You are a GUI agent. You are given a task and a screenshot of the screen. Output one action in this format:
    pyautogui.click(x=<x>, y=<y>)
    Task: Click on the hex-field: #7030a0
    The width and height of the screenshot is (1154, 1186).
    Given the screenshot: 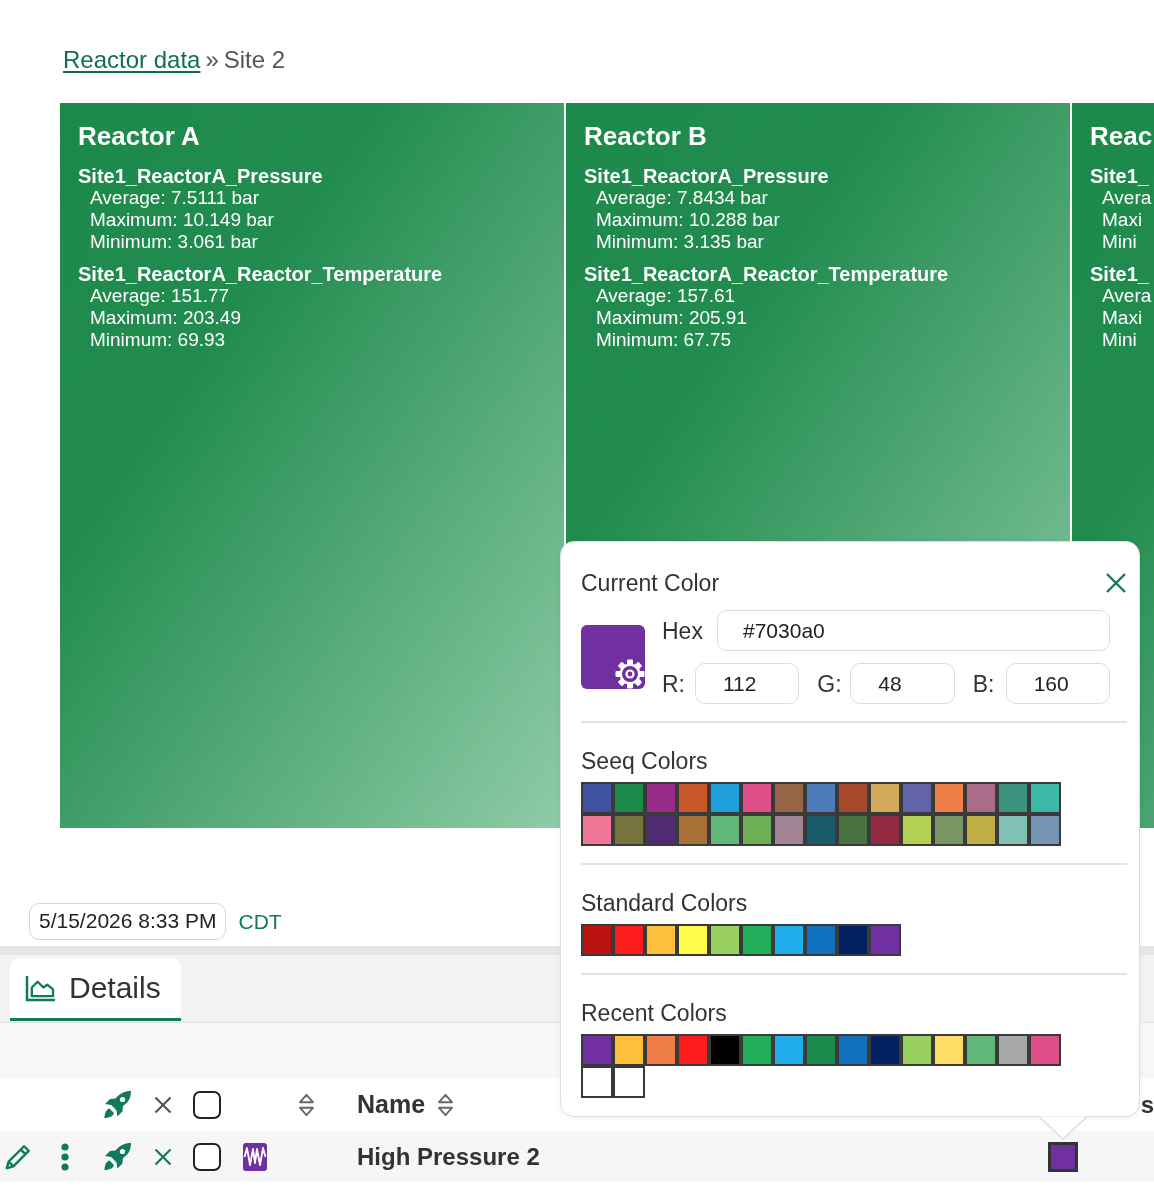 What is the action you would take?
    pyautogui.click(x=913, y=630)
    